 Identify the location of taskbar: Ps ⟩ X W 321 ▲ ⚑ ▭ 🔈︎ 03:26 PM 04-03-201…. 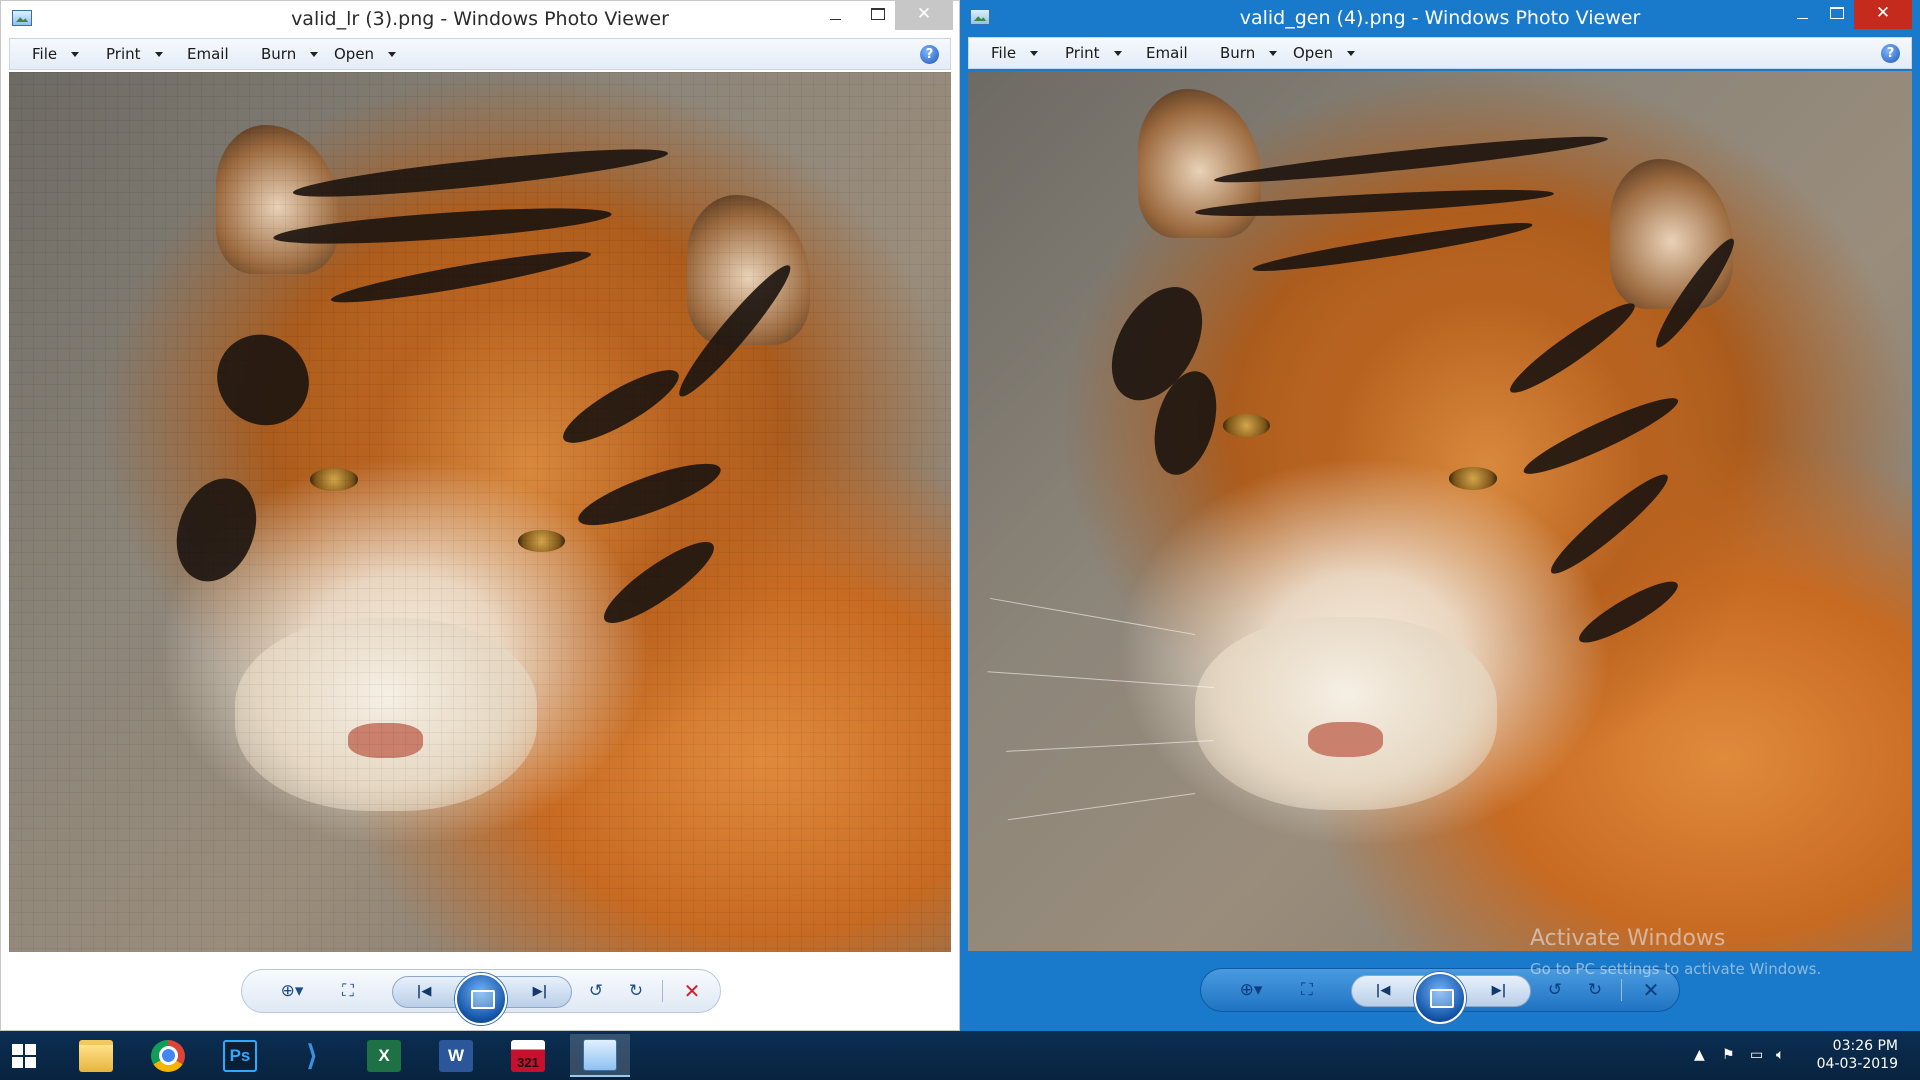
(960, 1055).